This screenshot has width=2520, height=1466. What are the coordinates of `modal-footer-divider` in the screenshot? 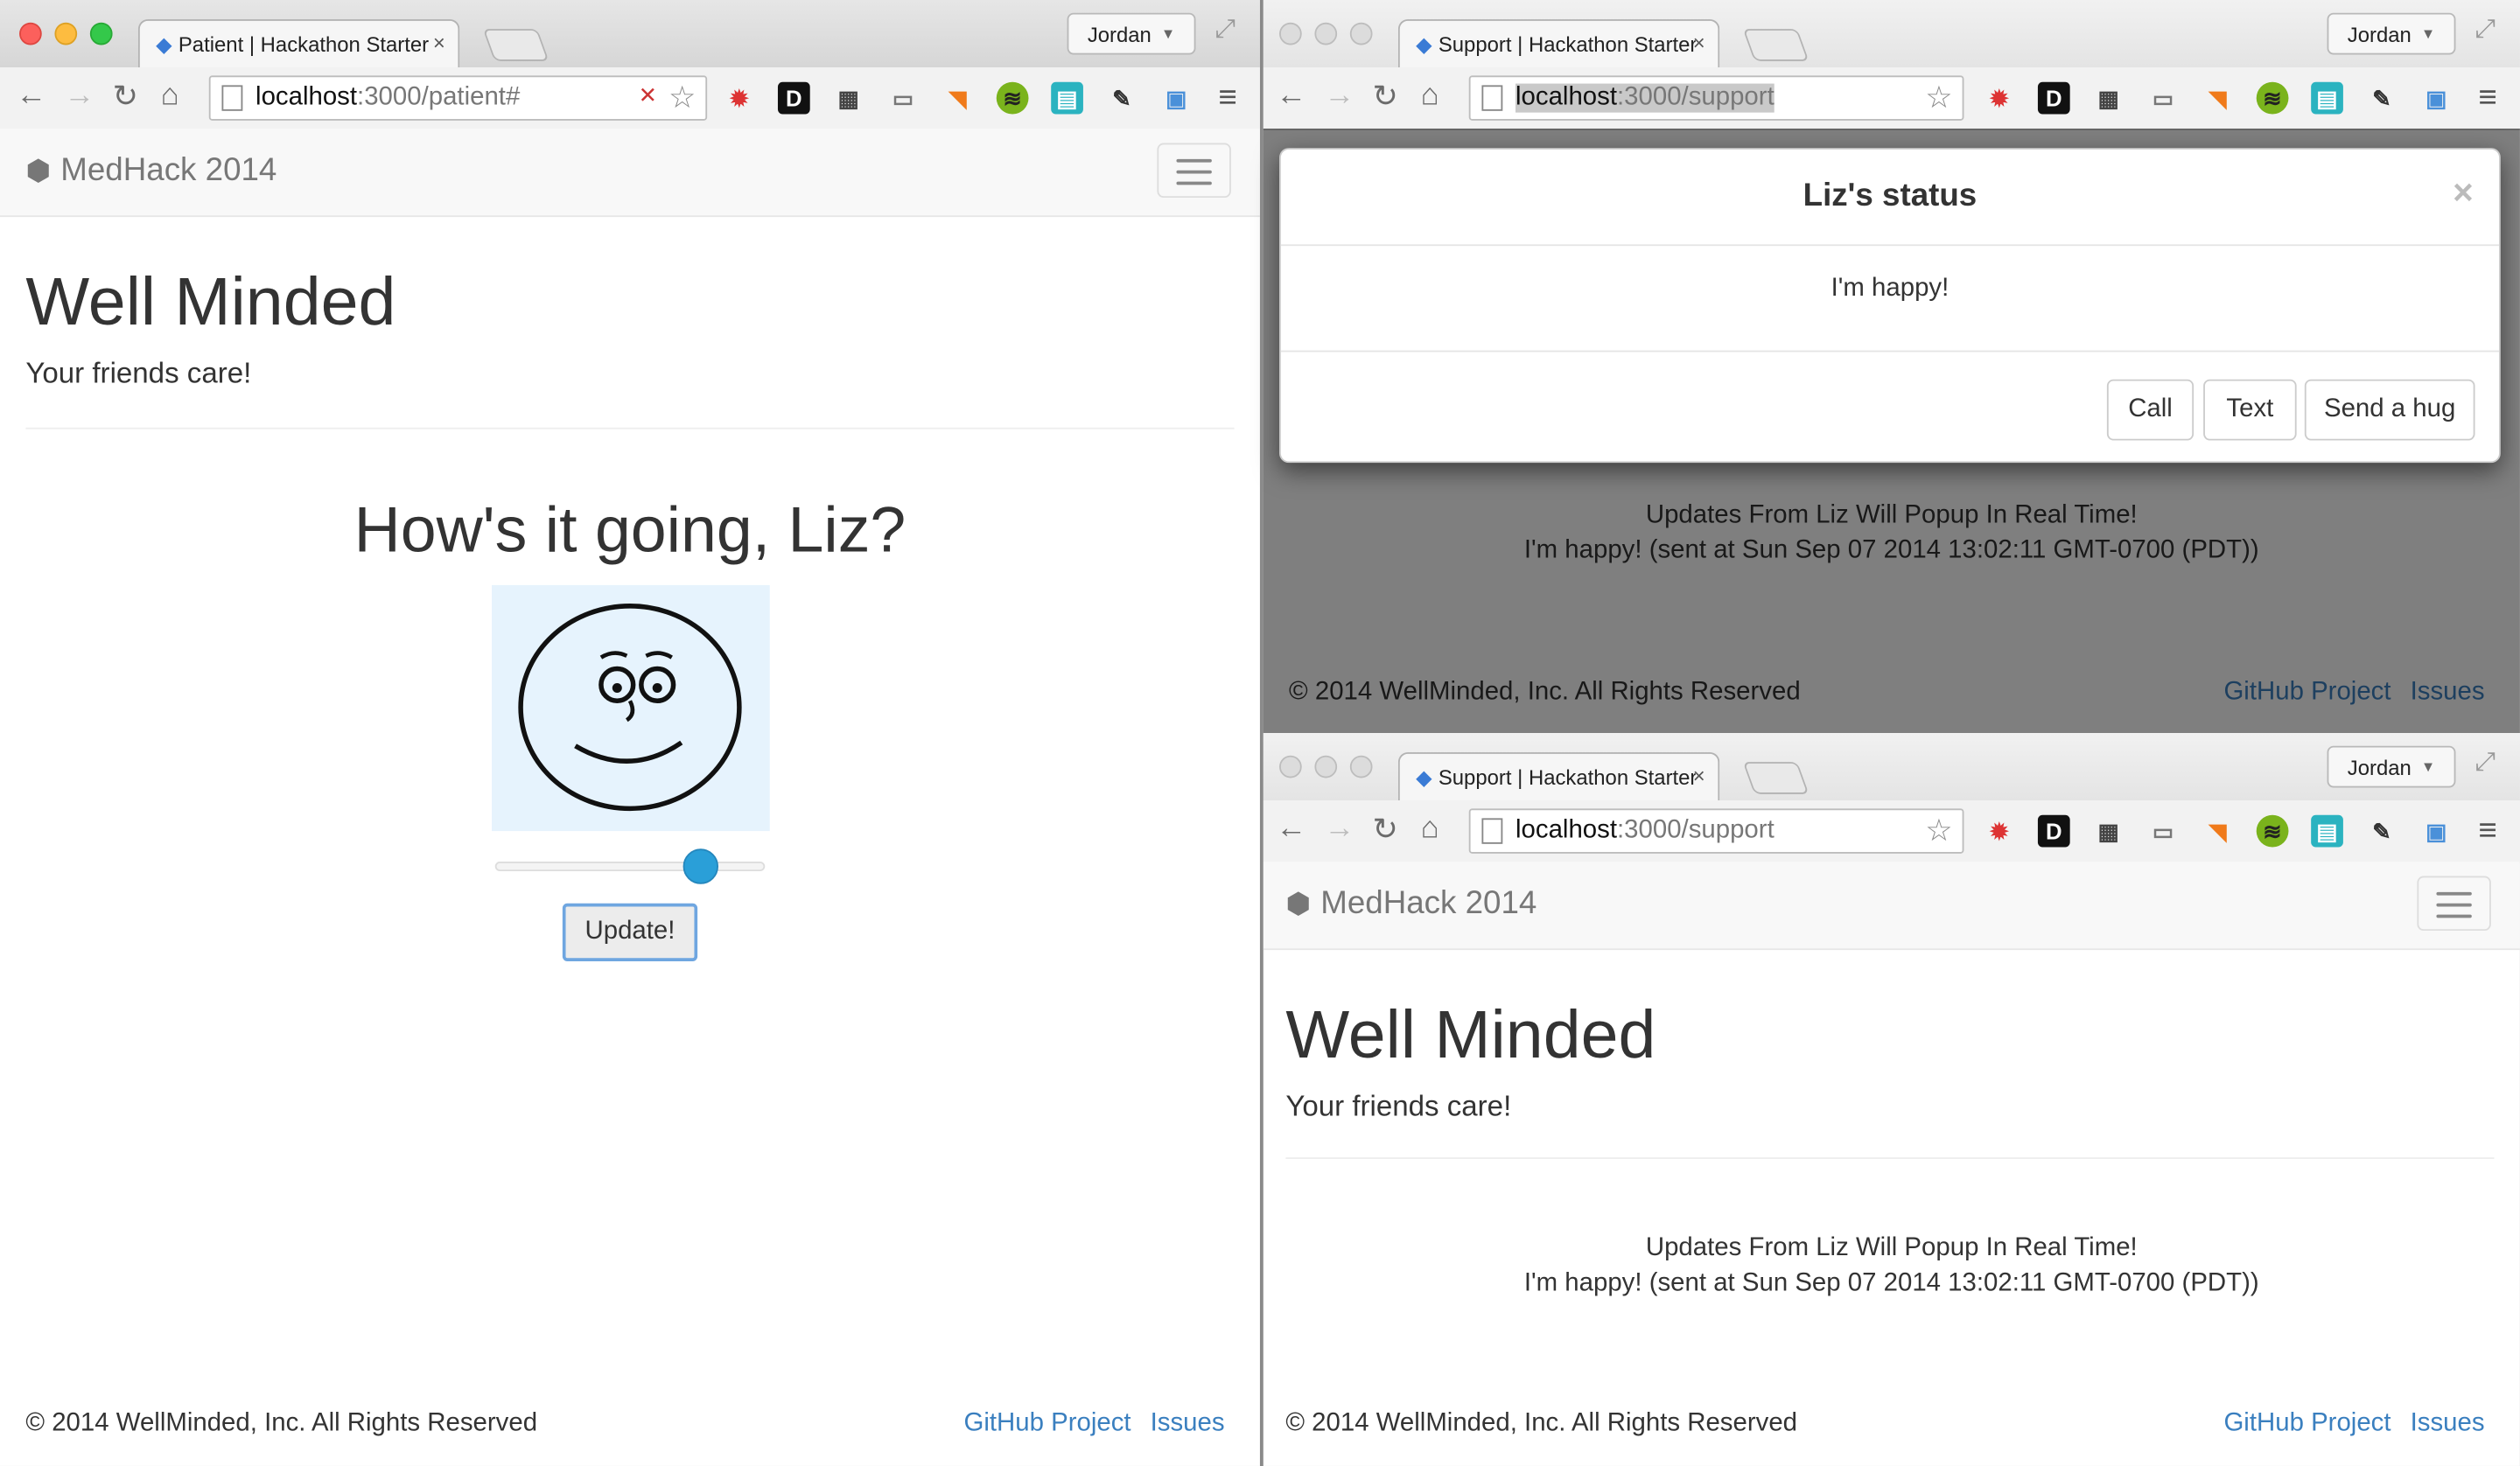 It's located at (1890, 352).